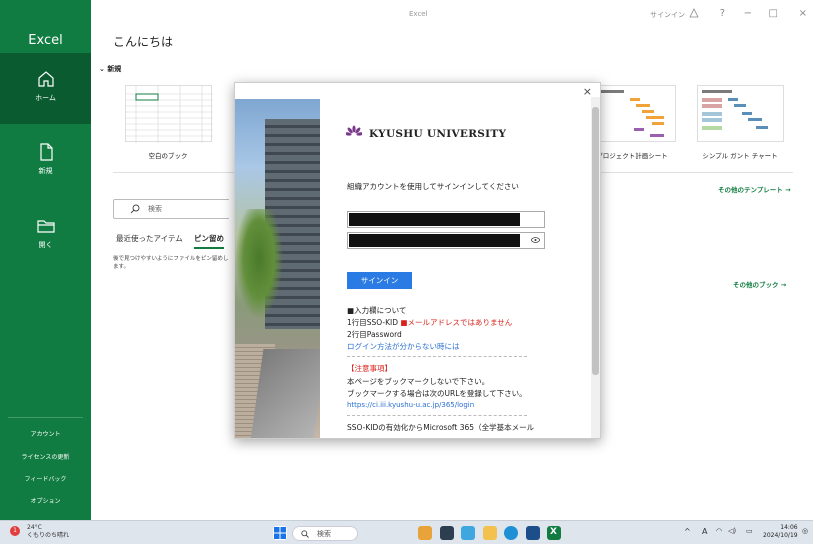  Describe the element at coordinates (803, 13) in the screenshot. I see `close-window-button: ×` at that location.